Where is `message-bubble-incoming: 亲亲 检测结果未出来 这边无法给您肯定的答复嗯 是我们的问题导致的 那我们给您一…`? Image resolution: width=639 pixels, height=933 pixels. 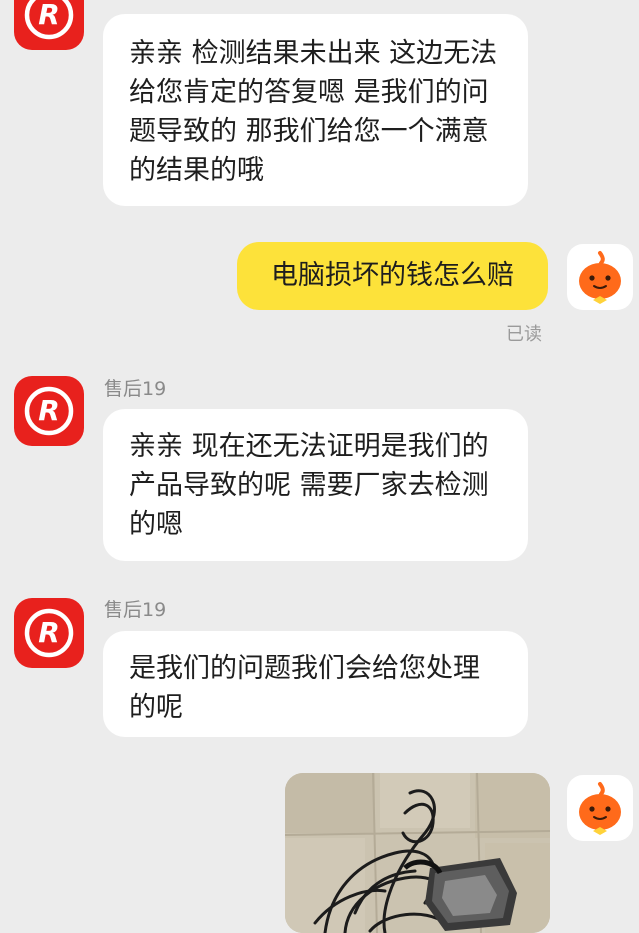 message-bubble-incoming: 亲亲 检测结果未出来 这边无法给您肯定的答复嗯 是我们的问题导致的 那我们给您一… is located at coordinates (315, 110).